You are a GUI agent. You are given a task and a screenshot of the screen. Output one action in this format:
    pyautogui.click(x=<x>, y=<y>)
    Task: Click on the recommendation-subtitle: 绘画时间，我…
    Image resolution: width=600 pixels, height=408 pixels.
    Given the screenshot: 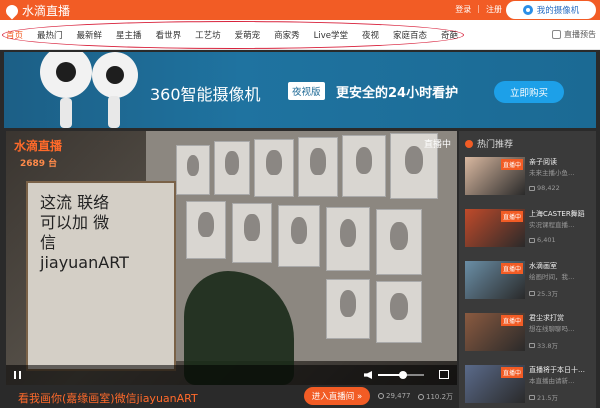 What is the action you would take?
    pyautogui.click(x=552, y=277)
    